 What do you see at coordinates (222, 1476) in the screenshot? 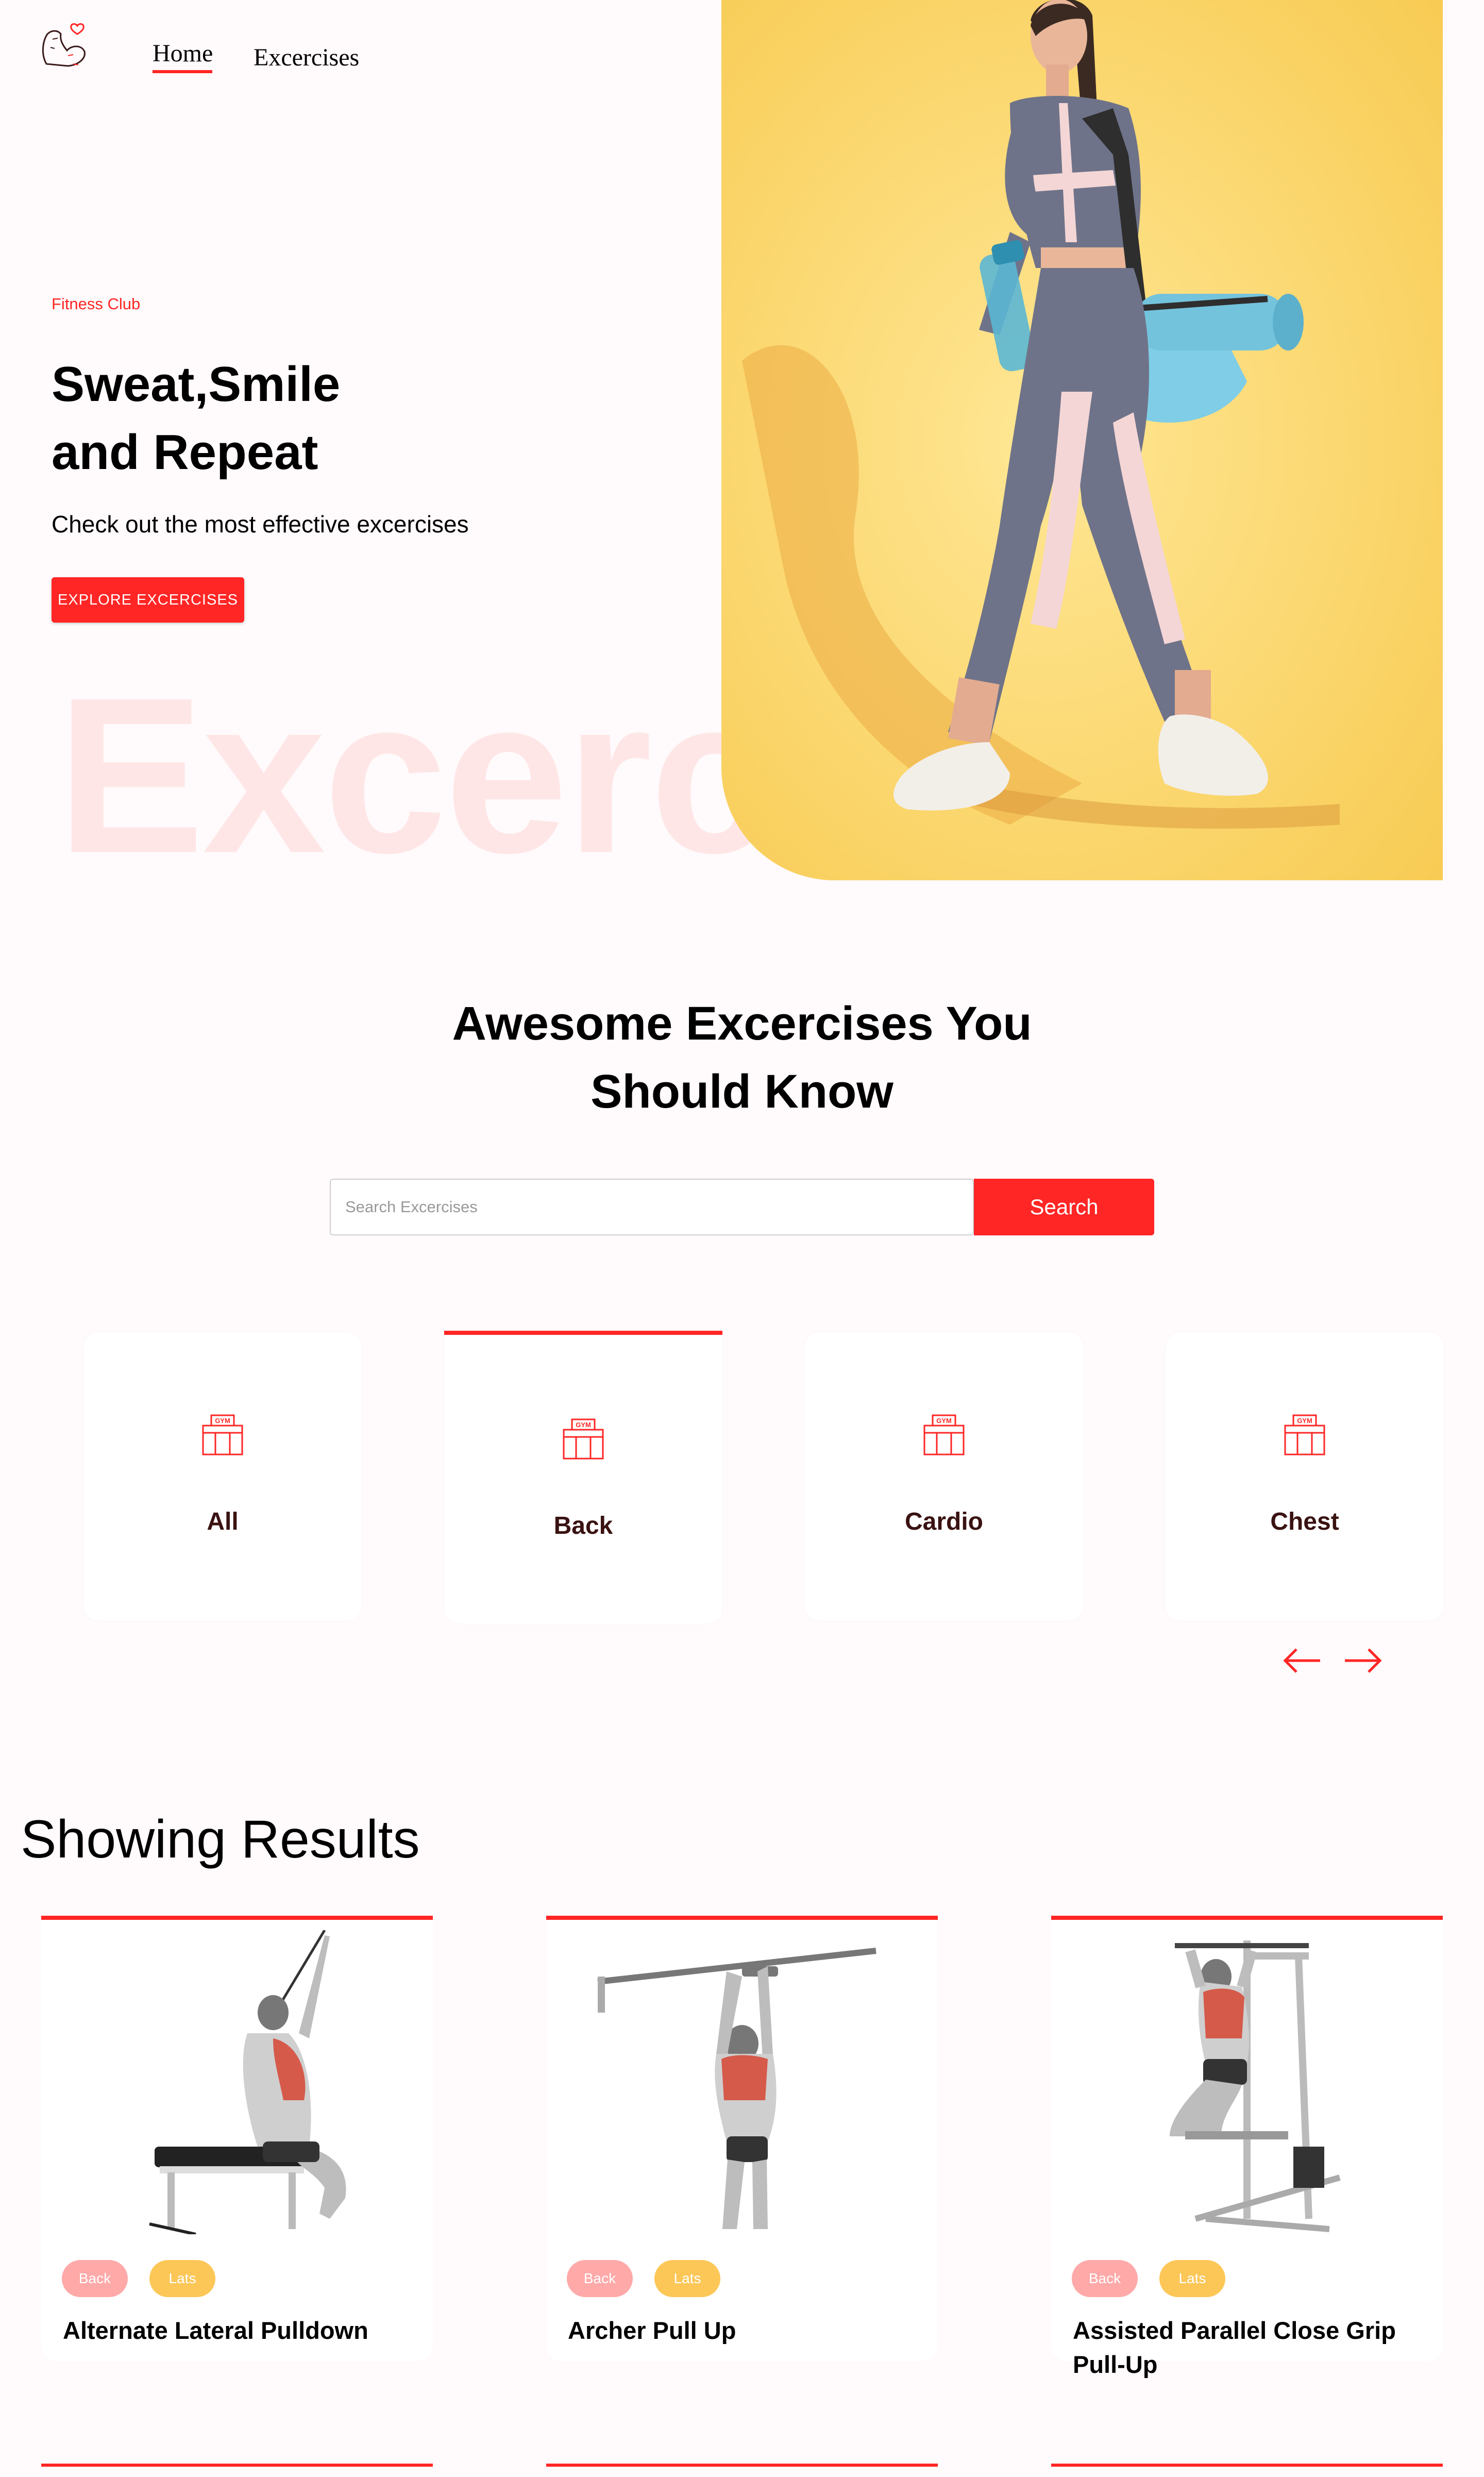
I see `category-card-all: GYM All` at bounding box center [222, 1476].